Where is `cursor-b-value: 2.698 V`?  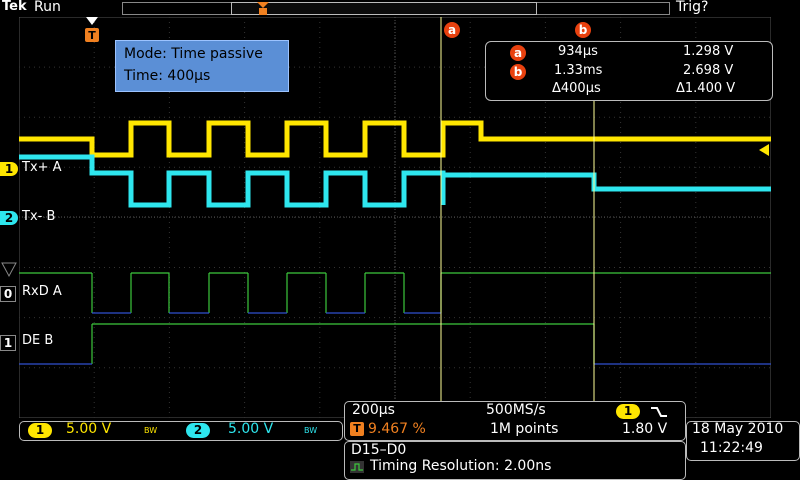
cursor-b-value: 2.698 V is located at coordinates (708, 70).